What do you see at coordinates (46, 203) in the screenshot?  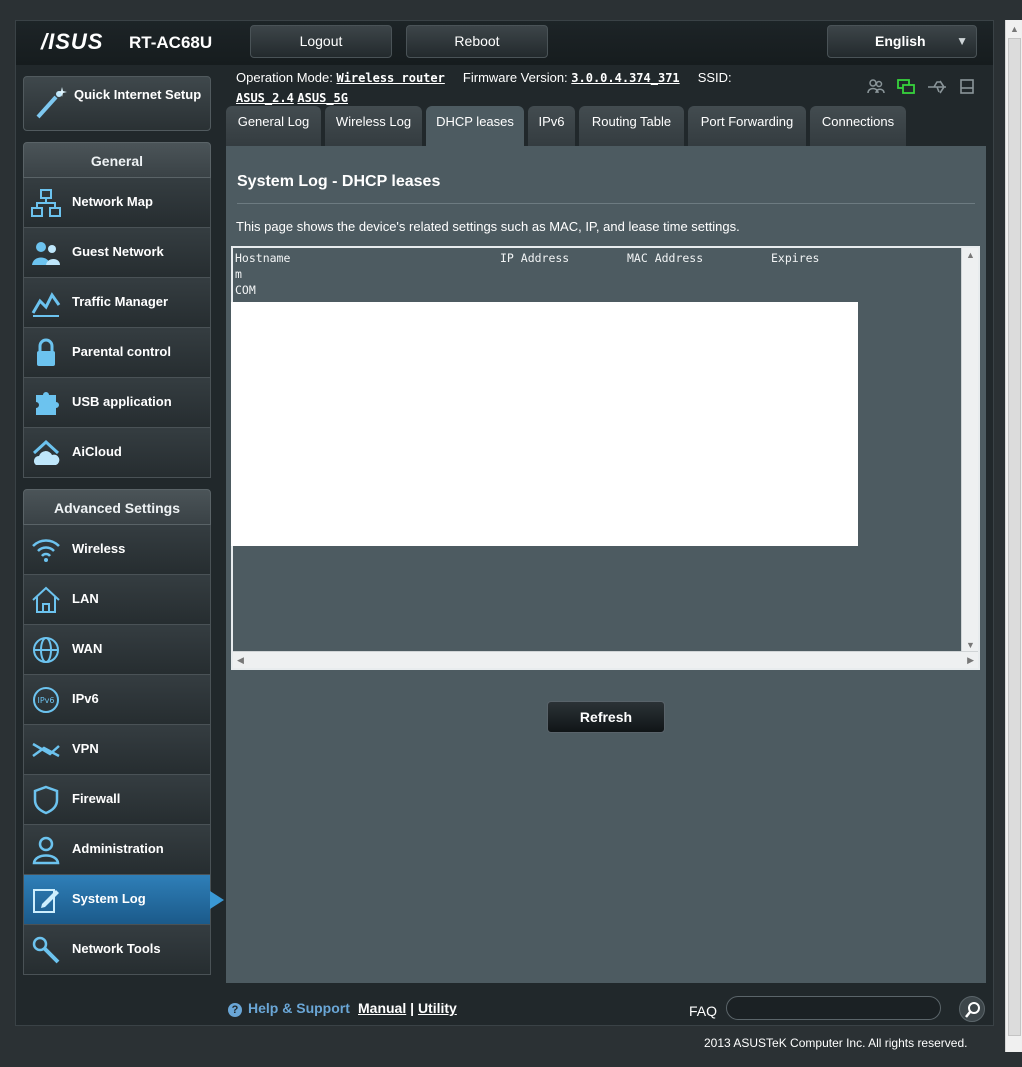 I see `network-map-icon` at bounding box center [46, 203].